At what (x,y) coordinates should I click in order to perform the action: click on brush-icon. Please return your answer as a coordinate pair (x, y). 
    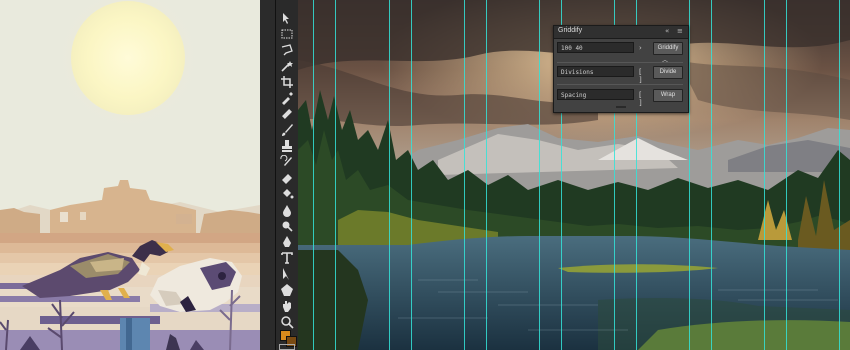
    Looking at the image, I should click on (287, 130).